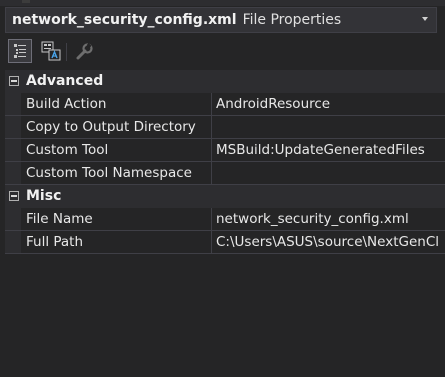 This screenshot has width=445, height=377. What do you see at coordinates (225, 81) in the screenshot?
I see `category-advanced: Advanced` at bounding box center [225, 81].